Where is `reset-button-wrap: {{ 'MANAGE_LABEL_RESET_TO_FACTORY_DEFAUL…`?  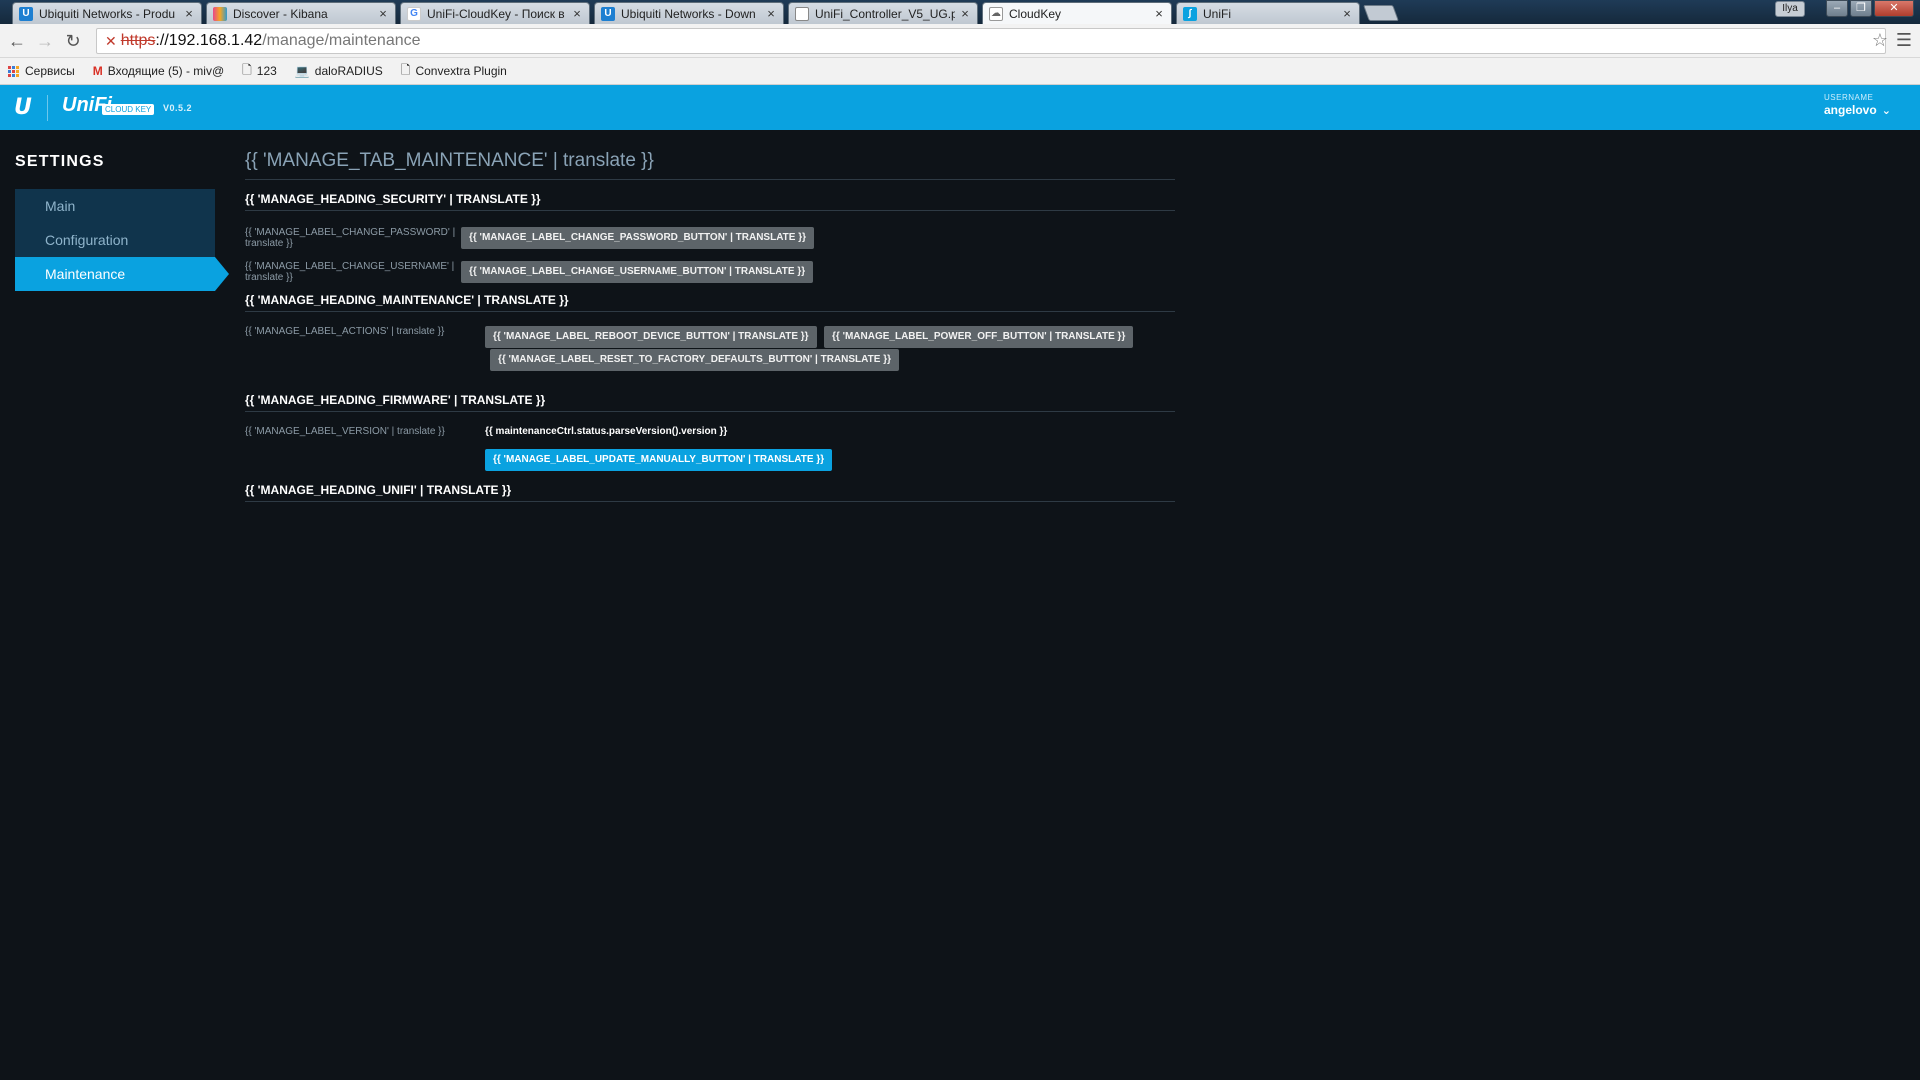
reset-button-wrap: {{ 'MANAGE_LABEL_RESET_TO_FACTORY_DEFAUL… is located at coordinates (830, 360).